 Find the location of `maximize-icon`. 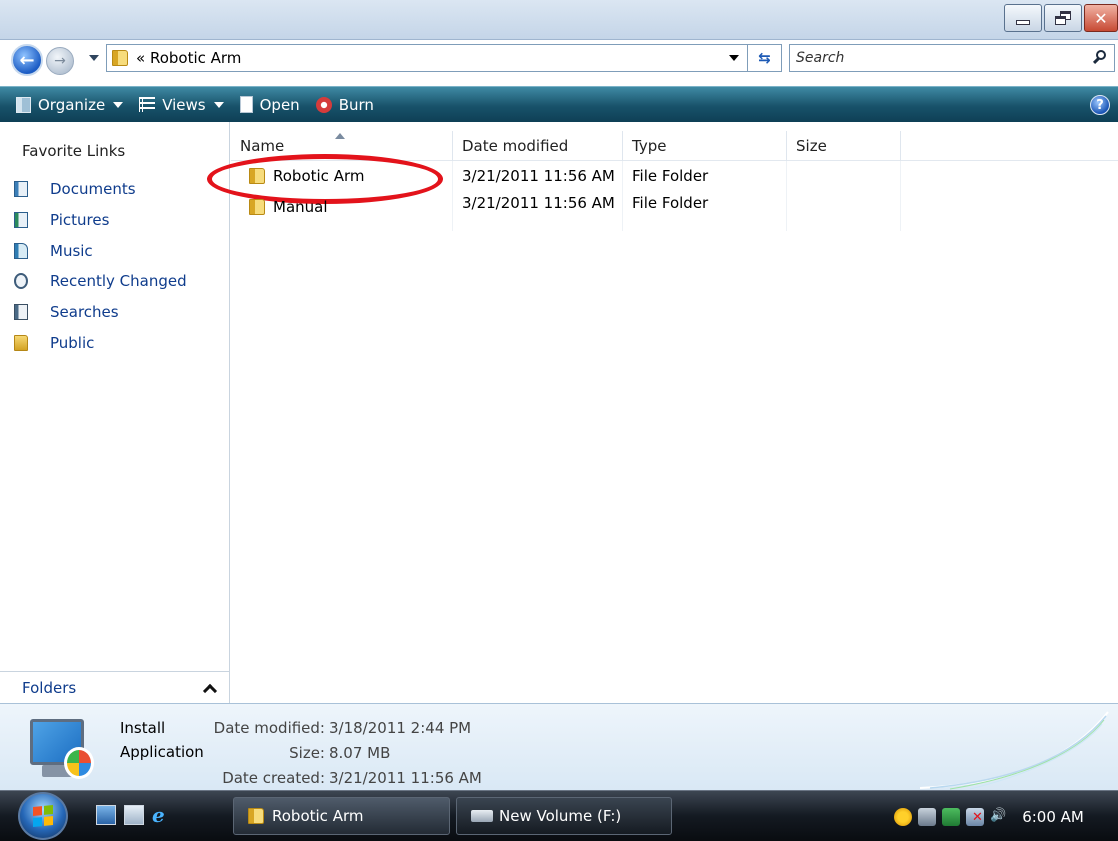

maximize-icon is located at coordinates (1063, 18).